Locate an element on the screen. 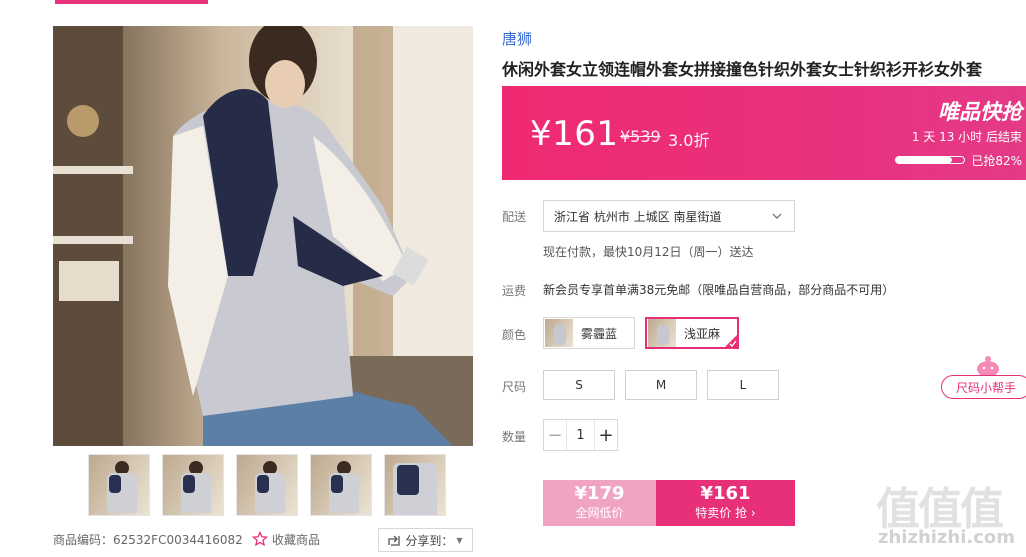 This screenshot has width=1026, height=557. share-icon is located at coordinates (394, 540).